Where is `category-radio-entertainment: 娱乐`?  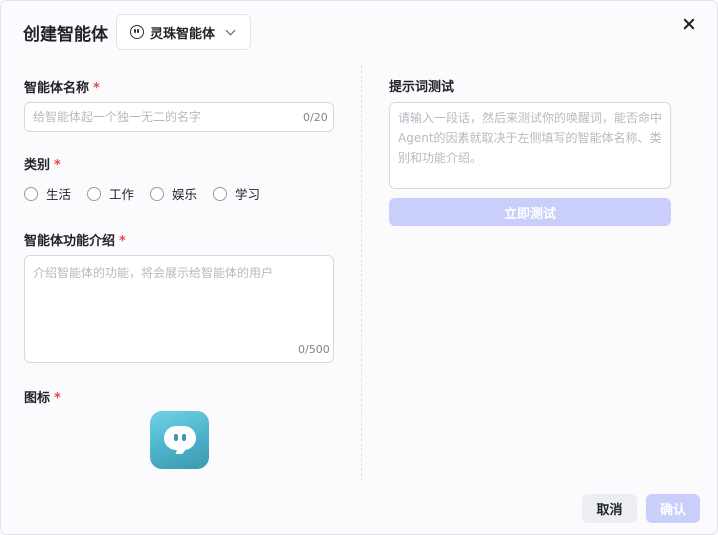 category-radio-entertainment: 娱乐 is located at coordinates (173, 193).